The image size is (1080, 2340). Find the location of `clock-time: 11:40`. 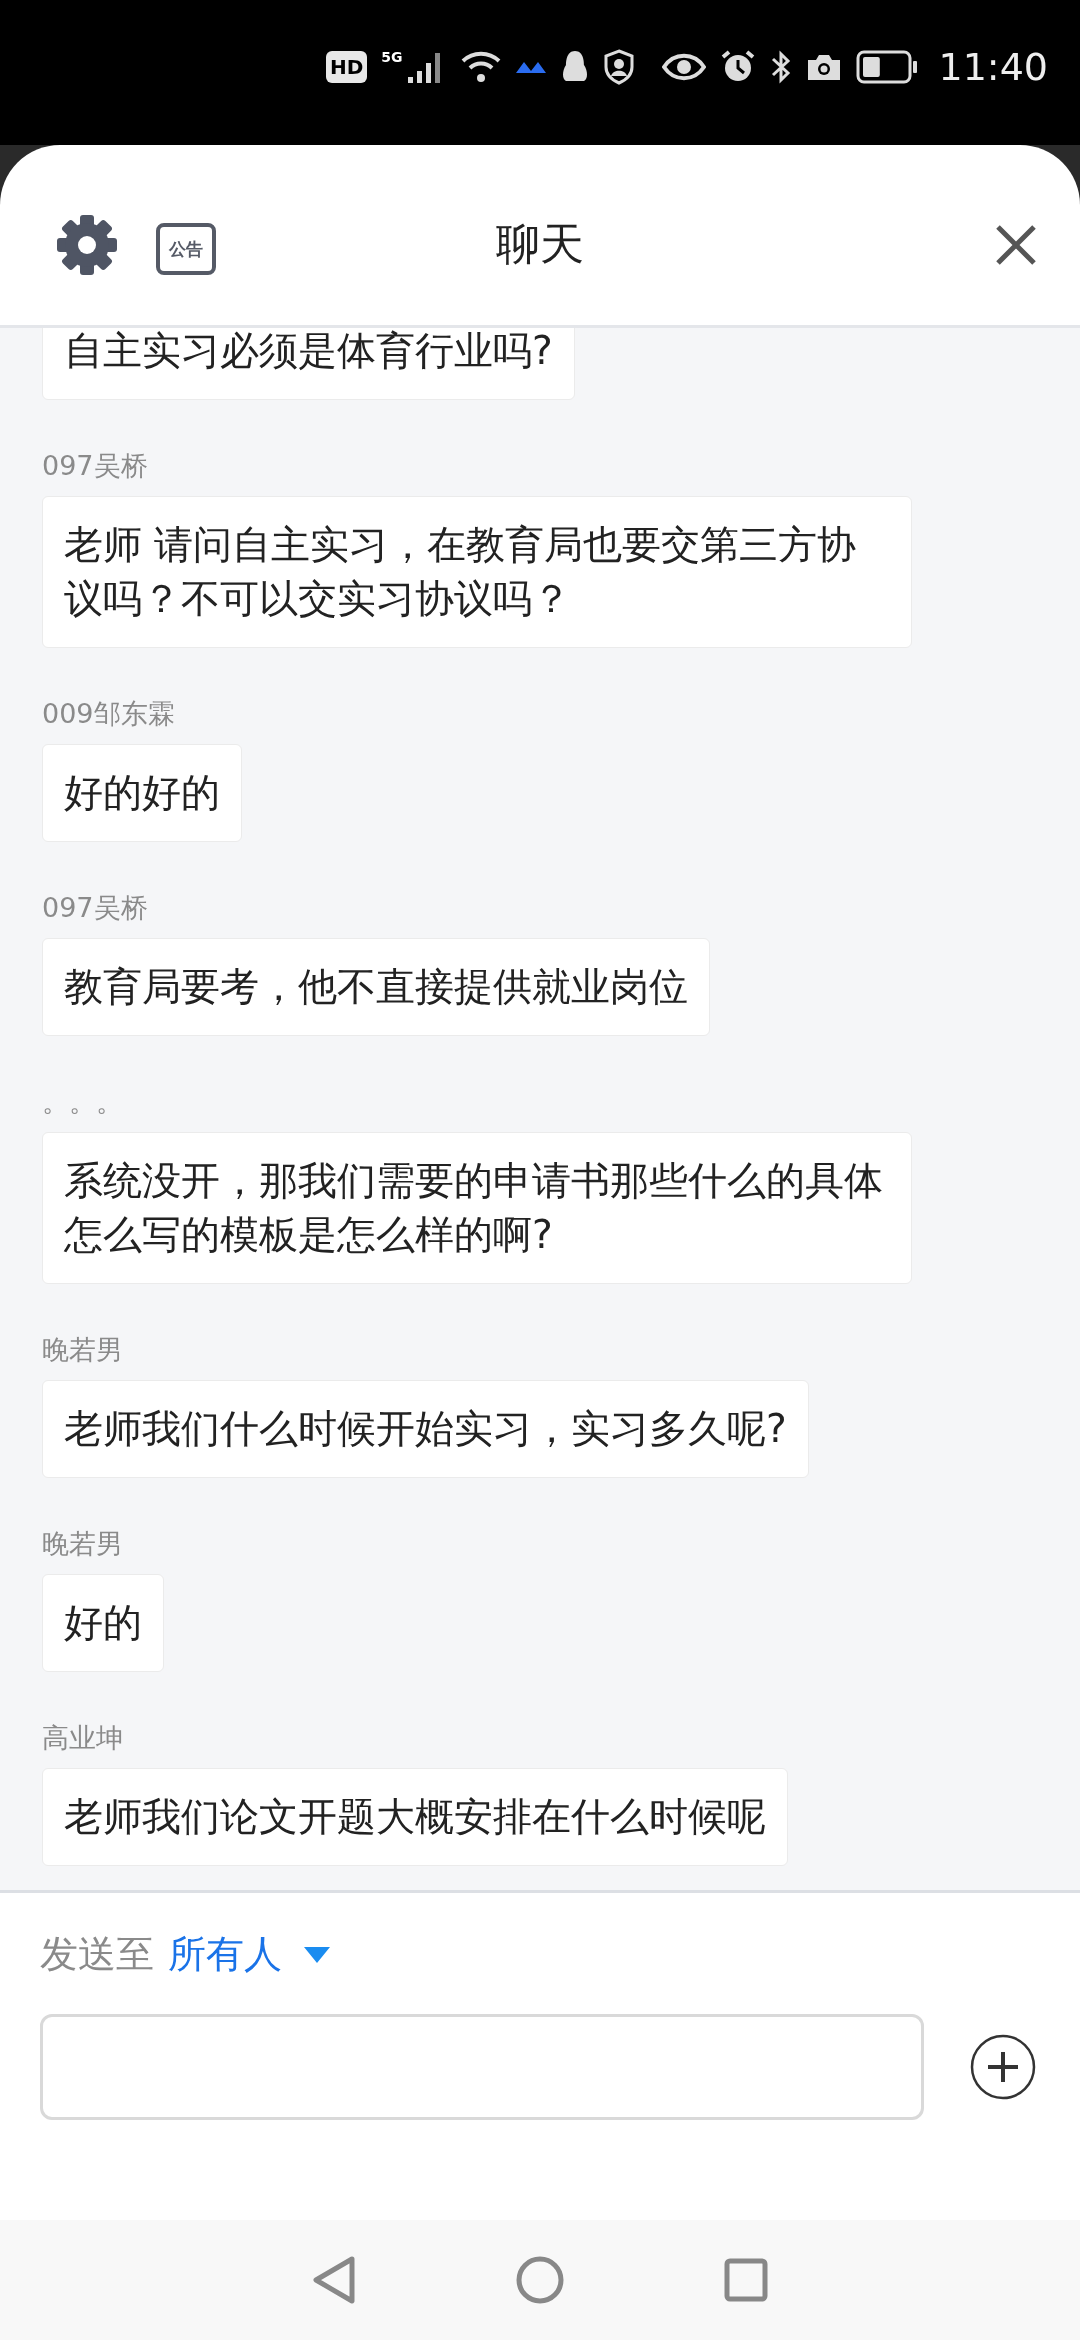

clock-time: 11:40 is located at coordinates (993, 66).